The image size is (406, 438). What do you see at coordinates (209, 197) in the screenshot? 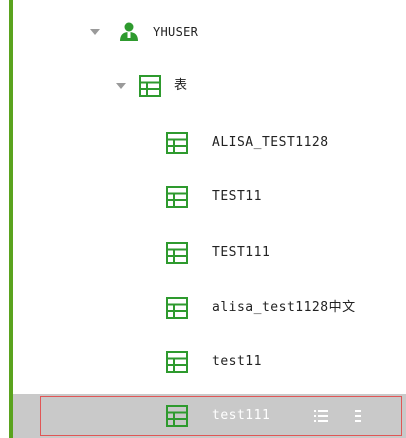
I see `table-row: TEST11` at bounding box center [209, 197].